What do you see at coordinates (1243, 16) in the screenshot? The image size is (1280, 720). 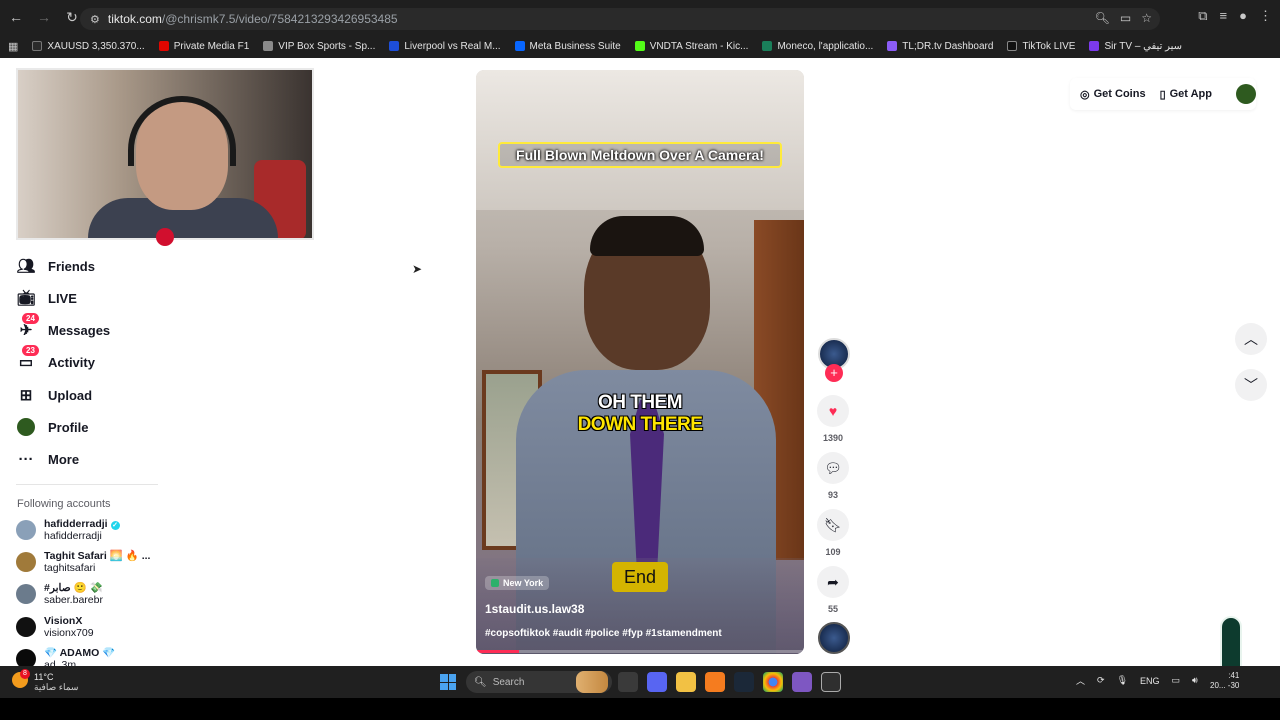 I see `profile-icon: ●` at bounding box center [1243, 16].